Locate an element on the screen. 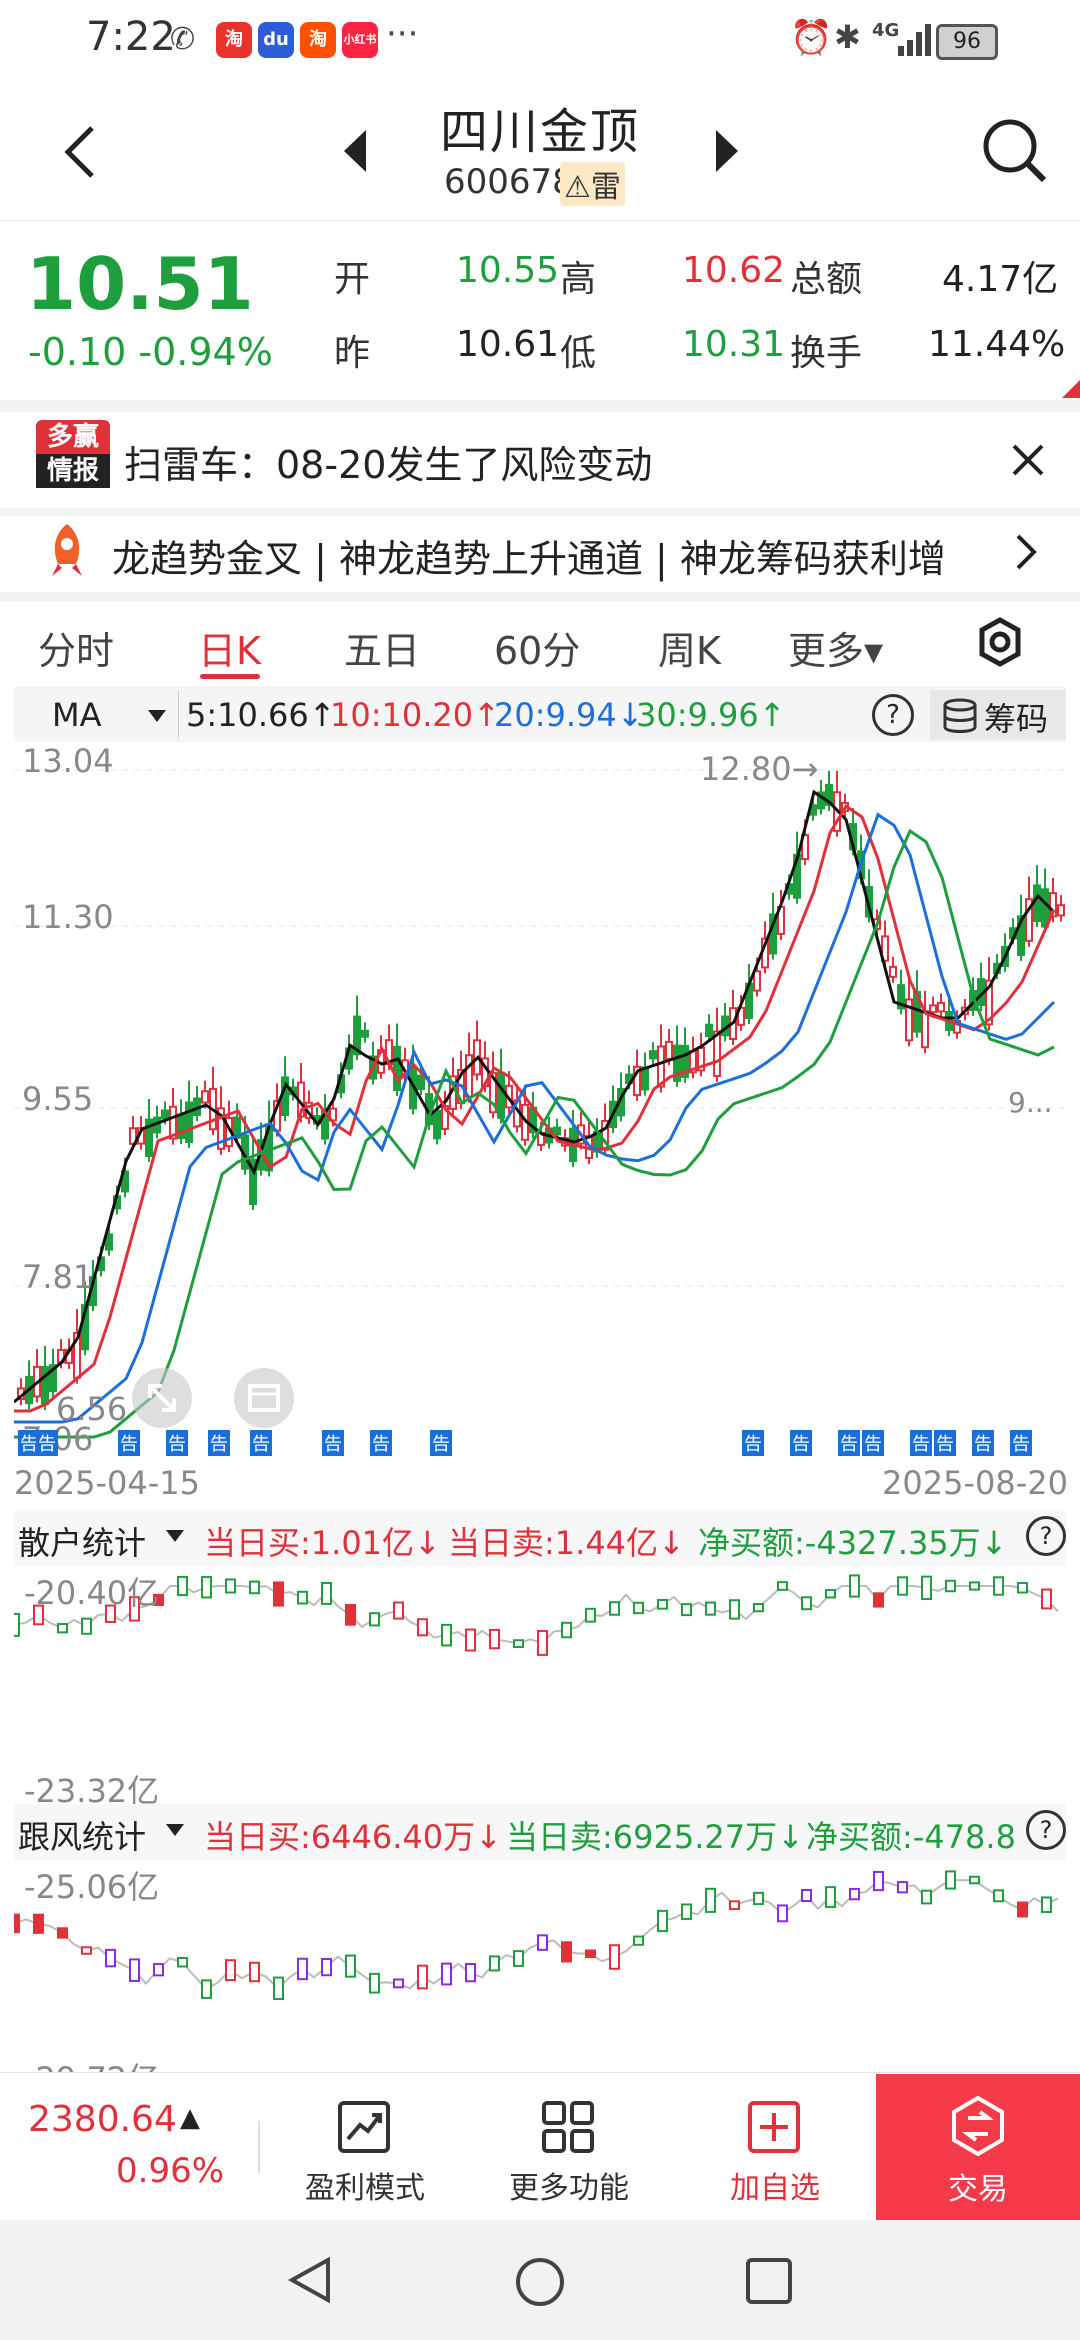 The height and width of the screenshot is (2340, 1080). nav-recents-icon is located at coordinates (769, 2281).